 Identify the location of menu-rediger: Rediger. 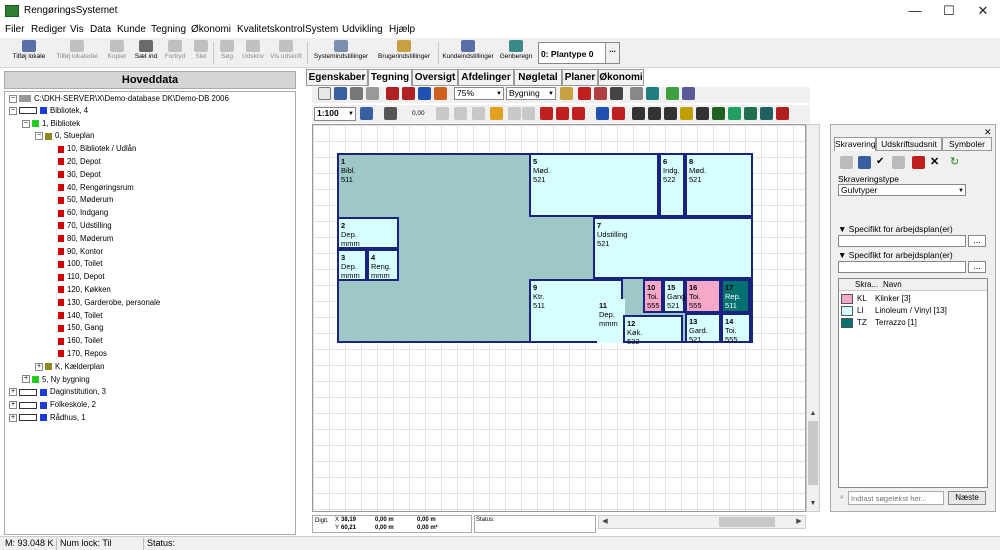
(48, 29).